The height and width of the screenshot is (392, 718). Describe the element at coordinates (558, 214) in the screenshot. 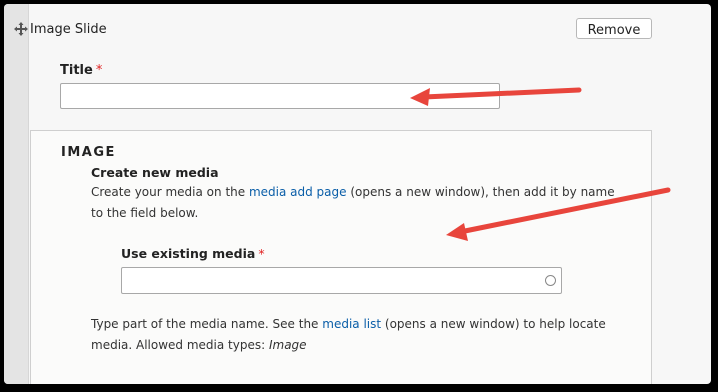

I see `arrow-to-image-panel` at that location.